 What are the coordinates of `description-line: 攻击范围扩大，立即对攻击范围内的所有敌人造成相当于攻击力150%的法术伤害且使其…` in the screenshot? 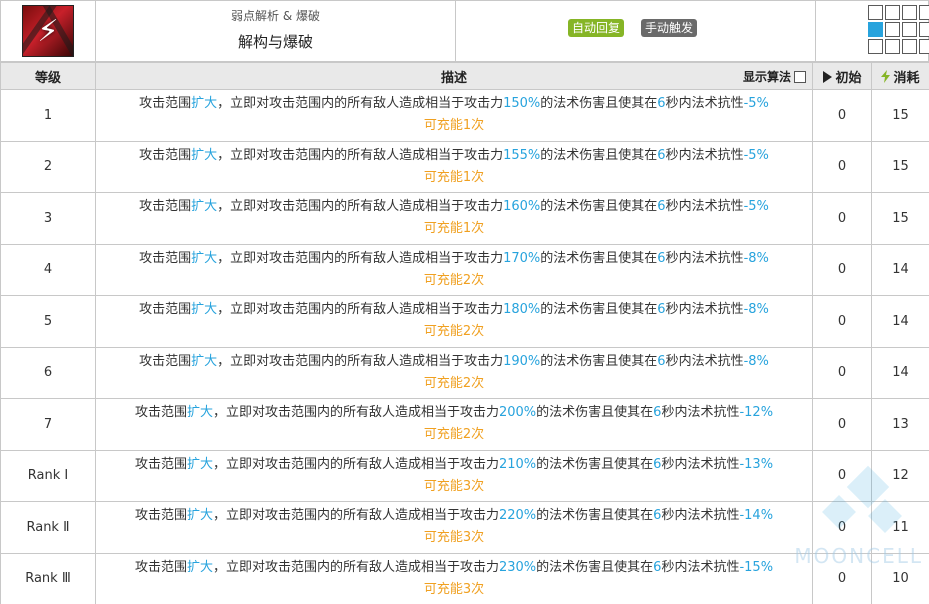 It's located at (454, 104).